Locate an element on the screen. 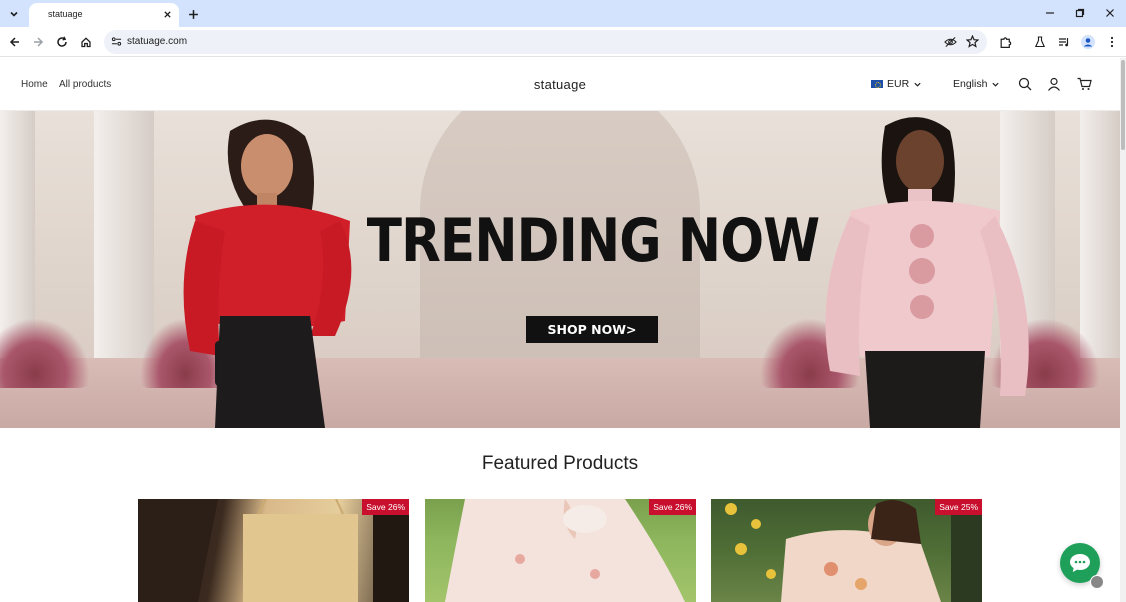 The width and height of the screenshot is (1126, 602). browser-menu-button is located at coordinates (1112, 42).